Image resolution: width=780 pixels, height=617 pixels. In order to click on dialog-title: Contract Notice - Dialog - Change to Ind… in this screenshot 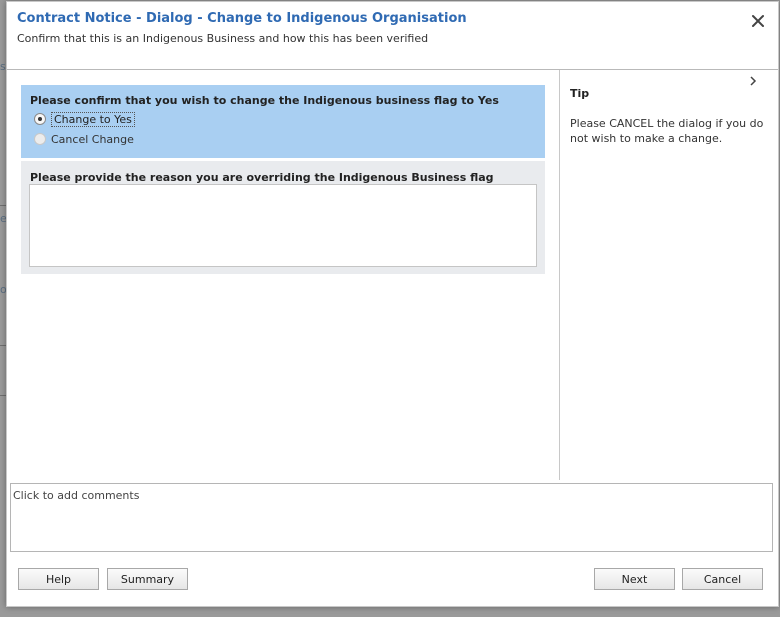, I will do `click(242, 18)`.